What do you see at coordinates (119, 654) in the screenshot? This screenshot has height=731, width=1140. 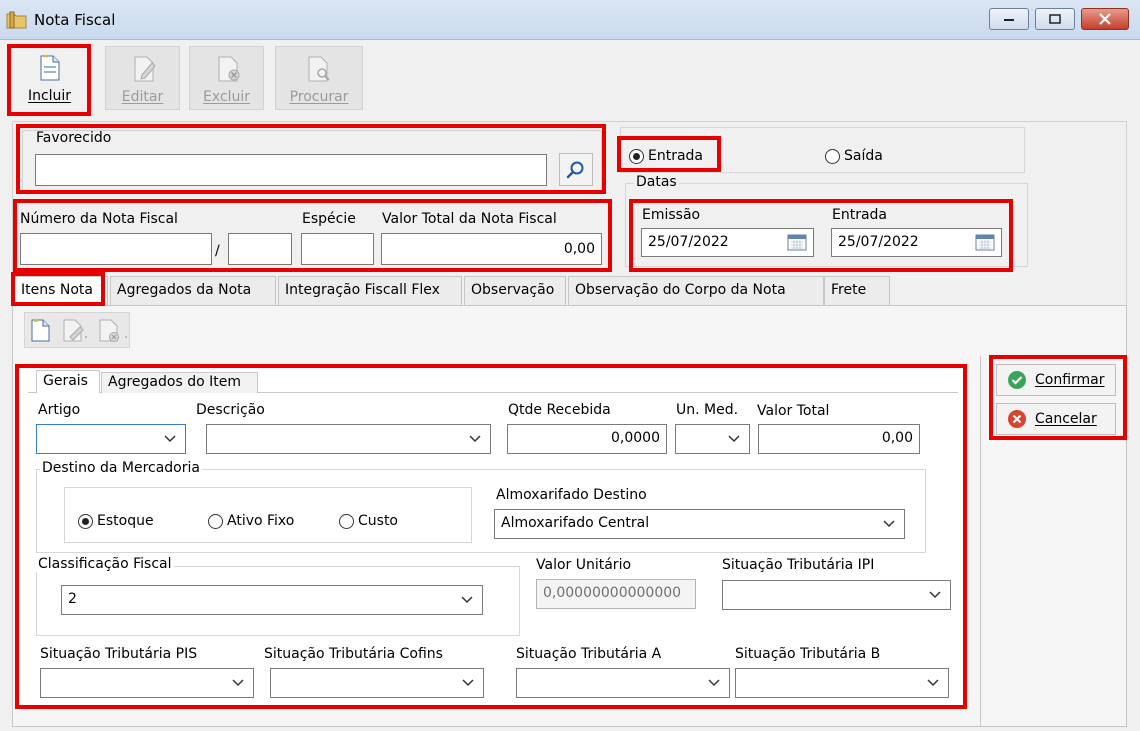 I see `pis-label: Situação Tributária PIS` at bounding box center [119, 654].